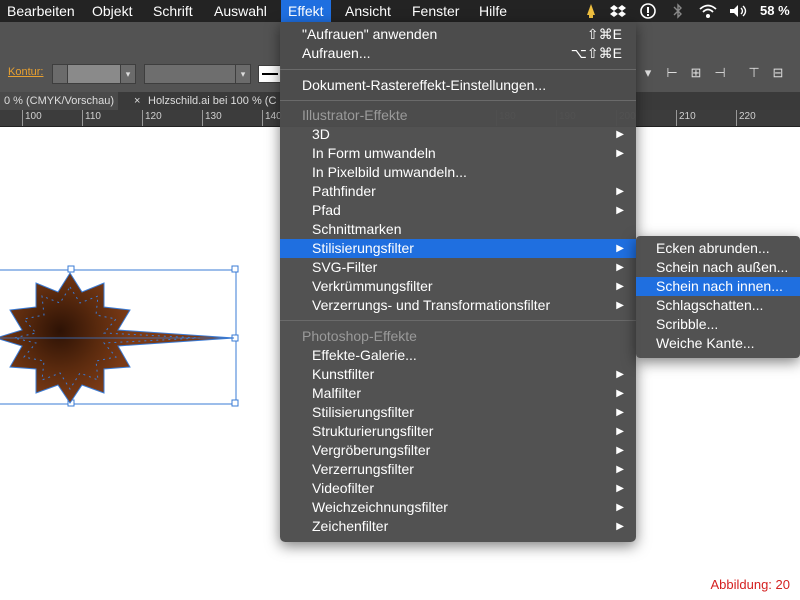 The width and height of the screenshot is (800, 600). Describe the element at coordinates (112, 11) in the screenshot. I see `menu-objekt: Objekt` at that location.